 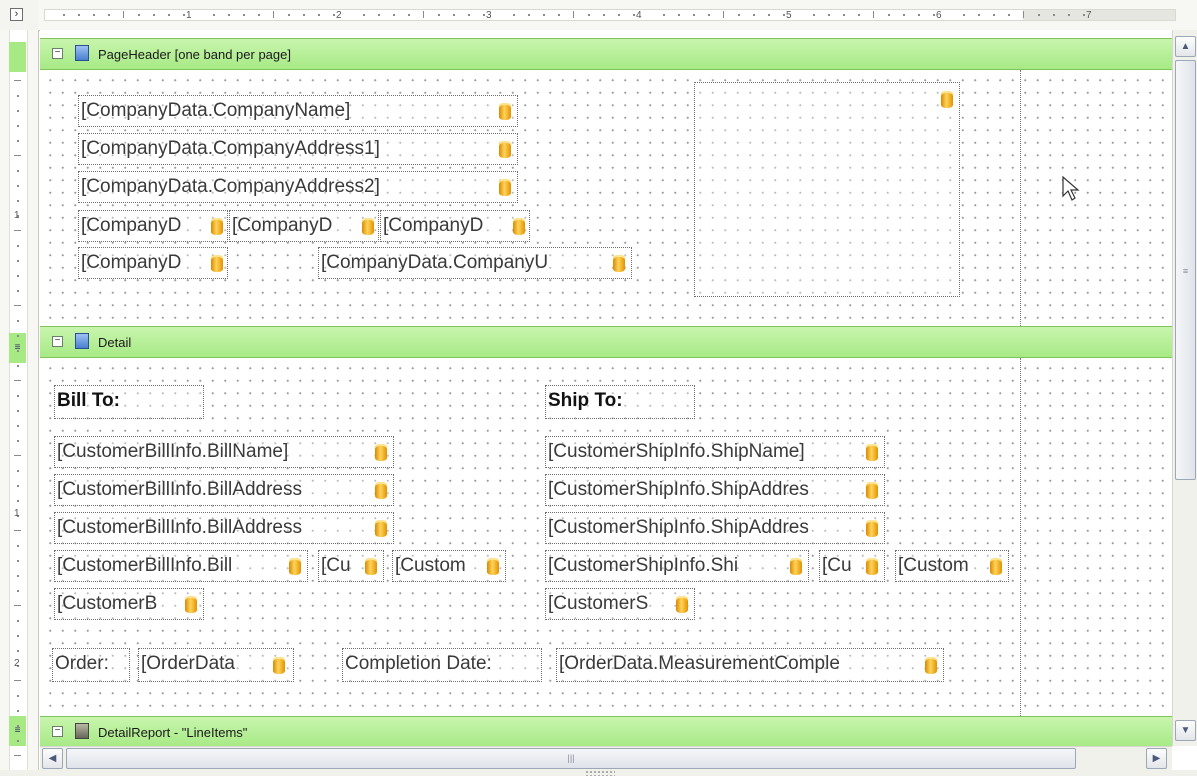 I want to click on horizontal-scroll-thumb: |||, so click(x=571, y=758).